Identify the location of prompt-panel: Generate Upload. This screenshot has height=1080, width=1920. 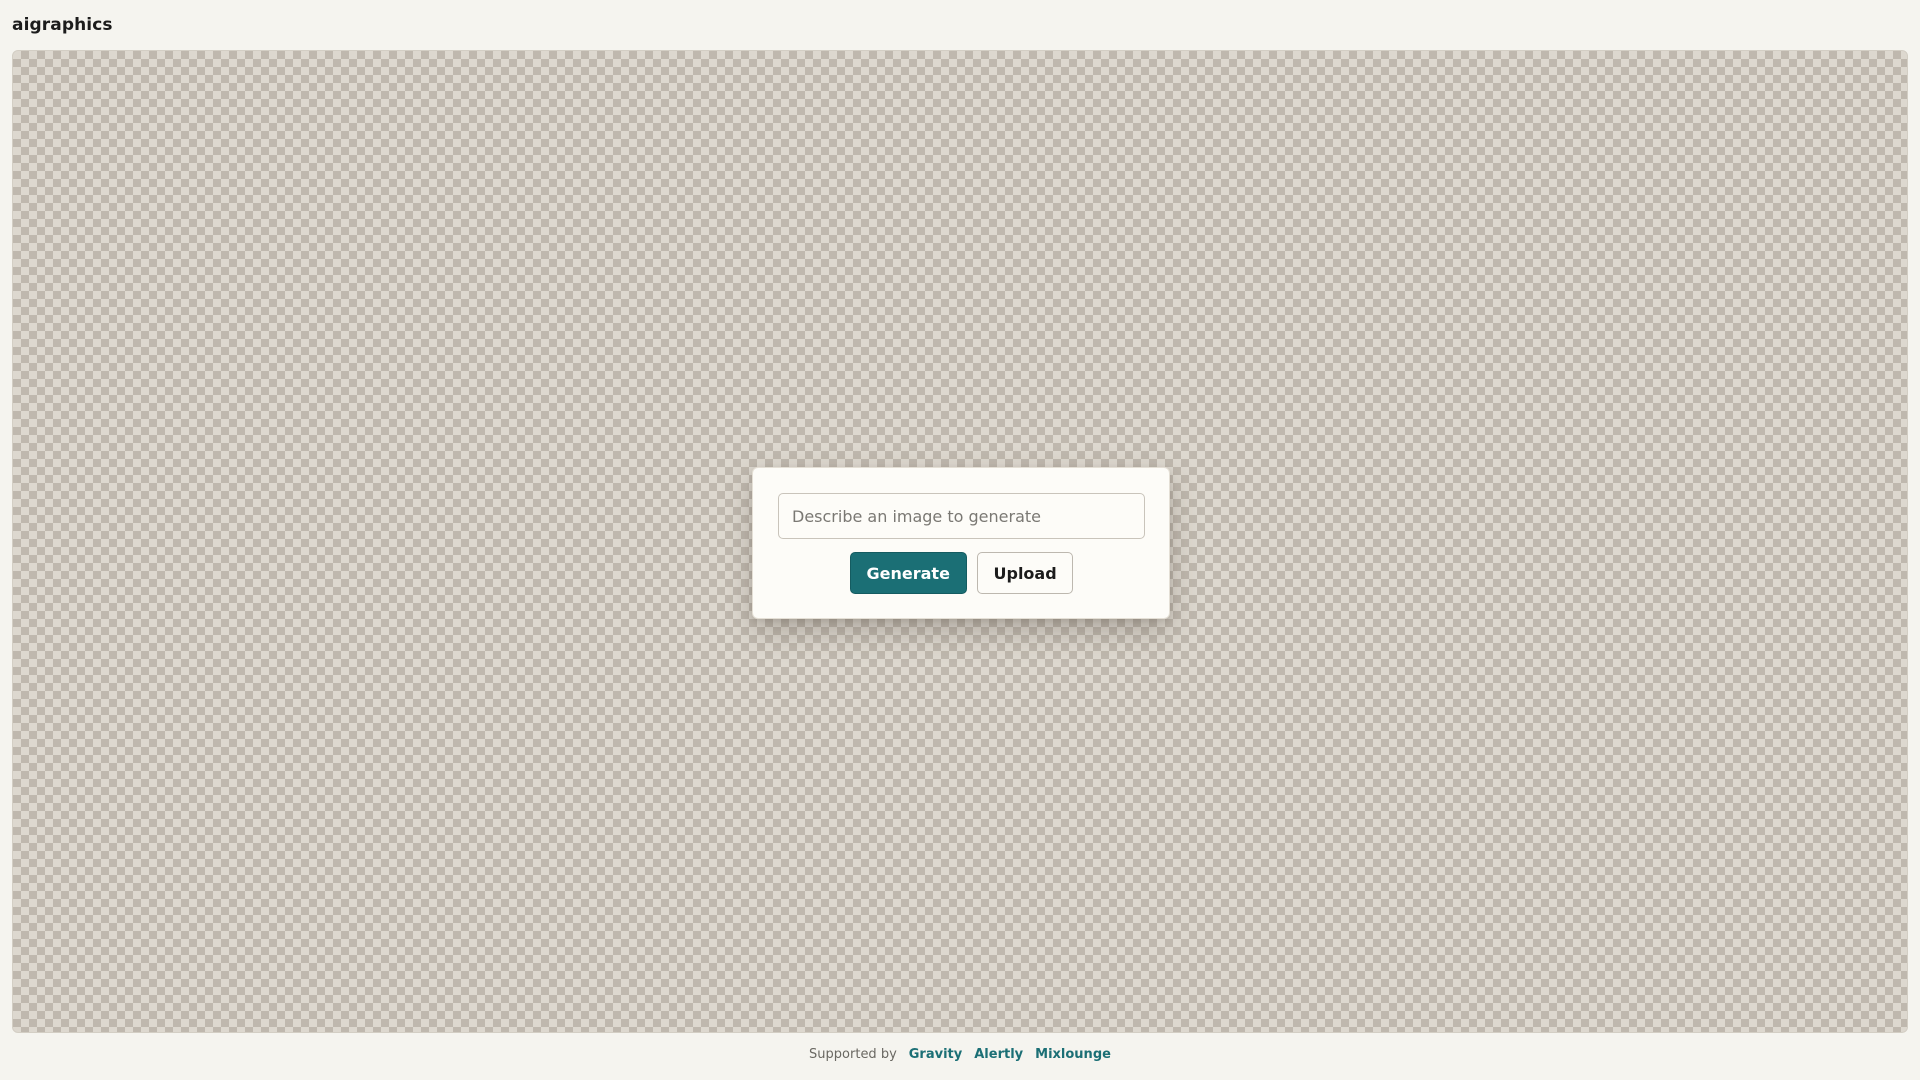
(961, 543).